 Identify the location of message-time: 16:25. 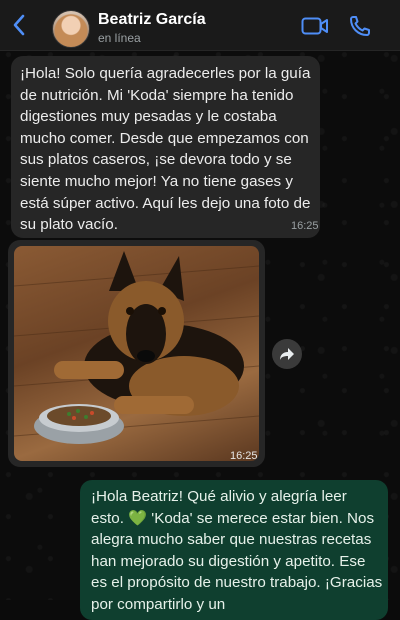
(305, 226).